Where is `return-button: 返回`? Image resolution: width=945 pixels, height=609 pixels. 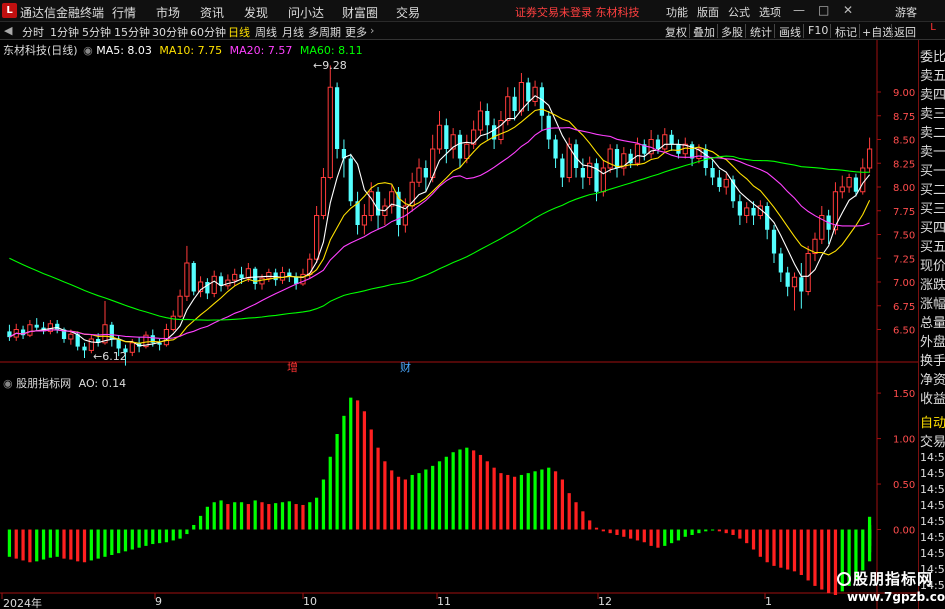 return-button: 返回 is located at coordinates (905, 32).